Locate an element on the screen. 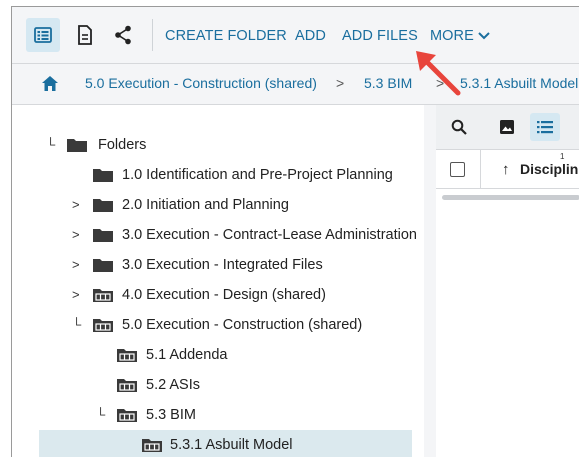 Image resolution: width=579 pixels, height=457 pixels. tree-item-initiation: > 2.0 Initiation and Planning is located at coordinates (218, 205).